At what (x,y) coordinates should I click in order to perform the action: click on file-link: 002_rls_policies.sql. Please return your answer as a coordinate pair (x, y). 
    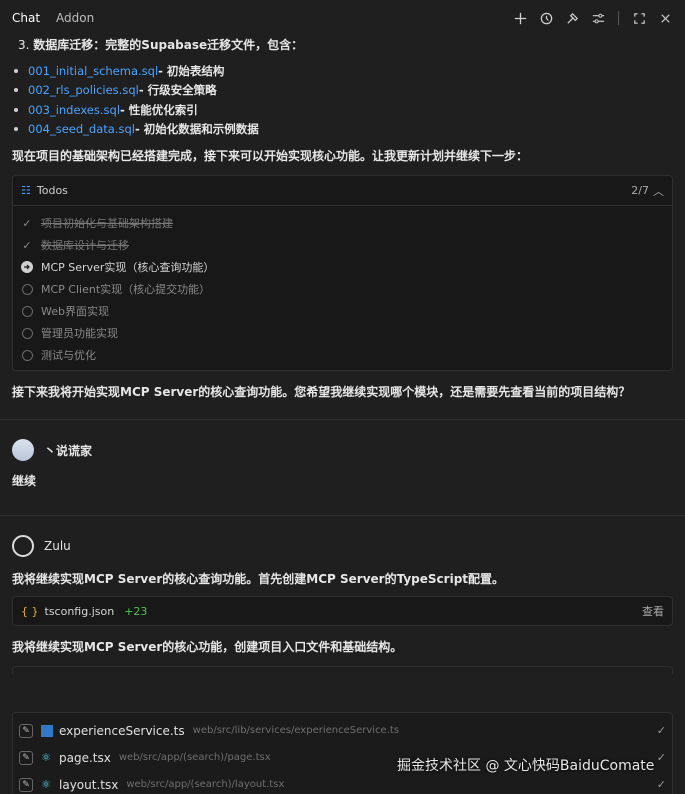
    Looking at the image, I should click on (83, 90).